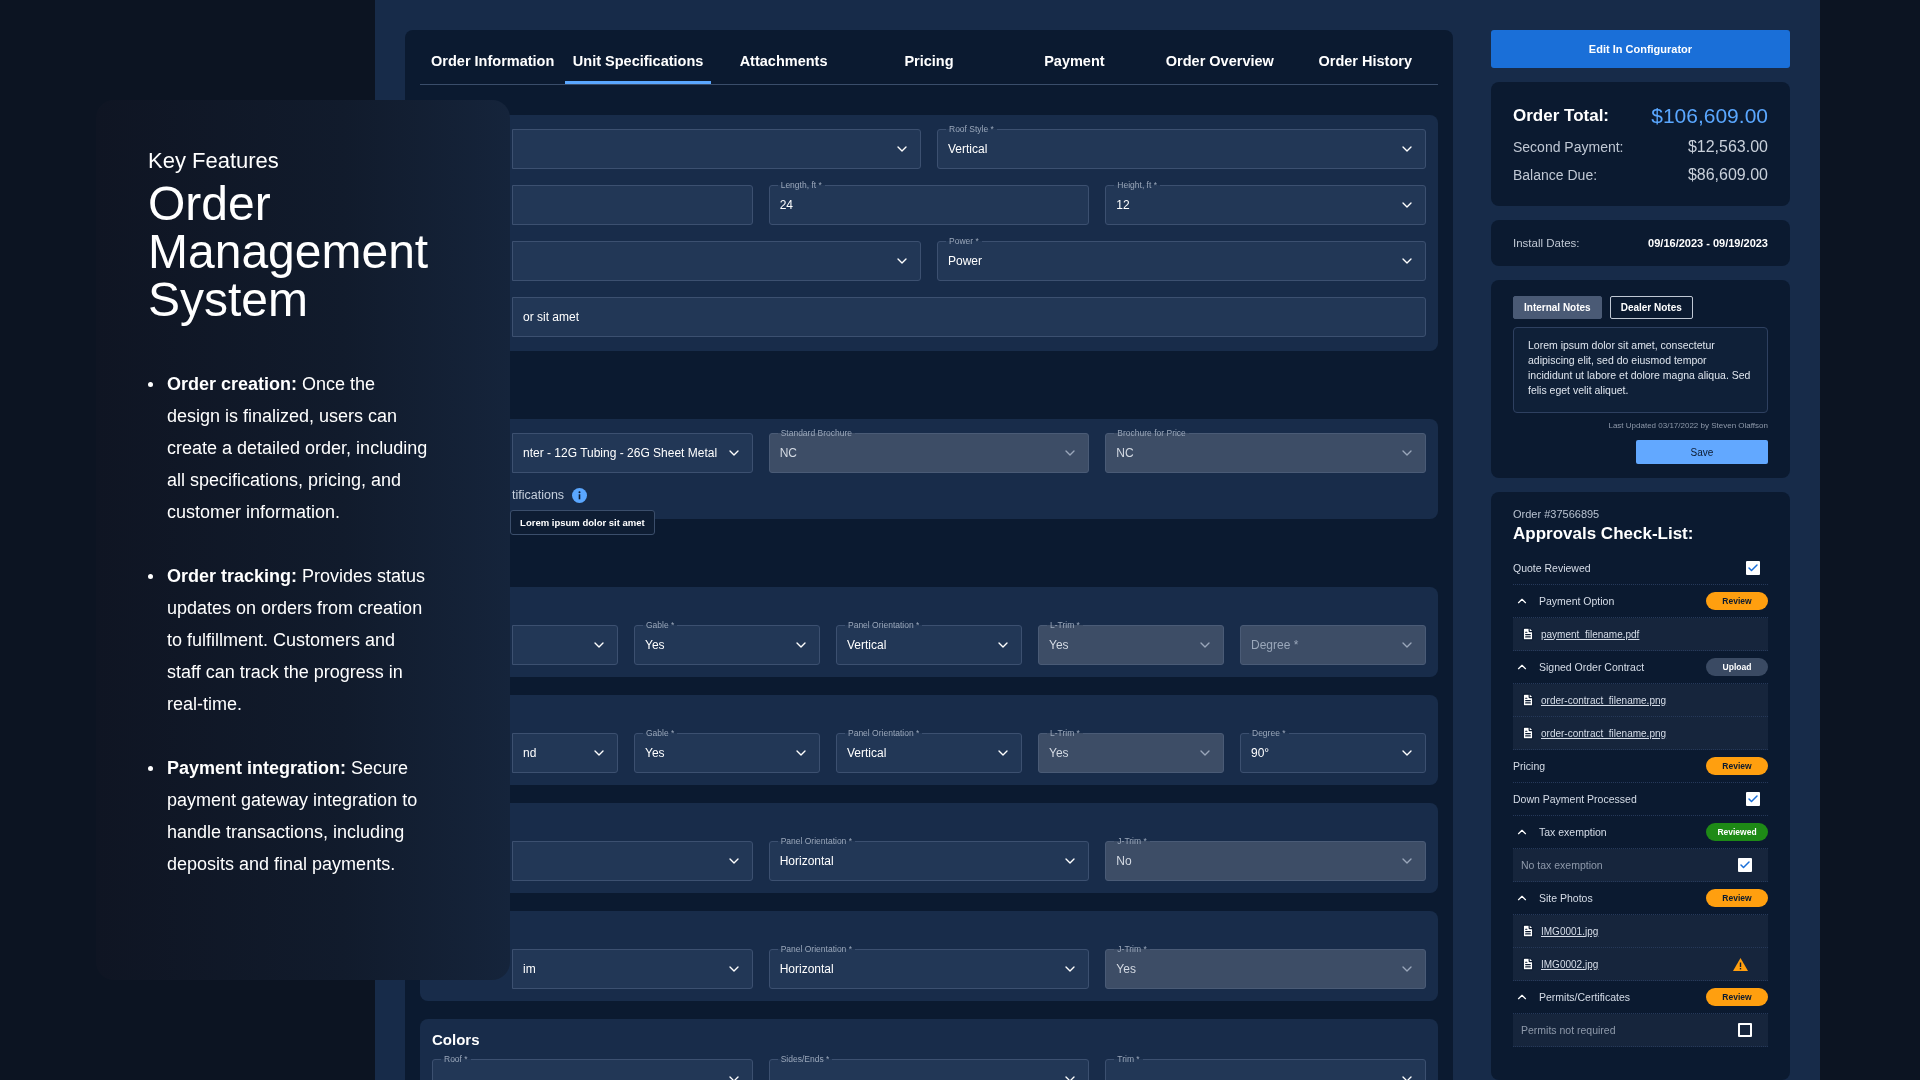 This screenshot has width=1920, height=1080. I want to click on tooltip: Lorem ipsum dolor sit amet, so click(582, 522).